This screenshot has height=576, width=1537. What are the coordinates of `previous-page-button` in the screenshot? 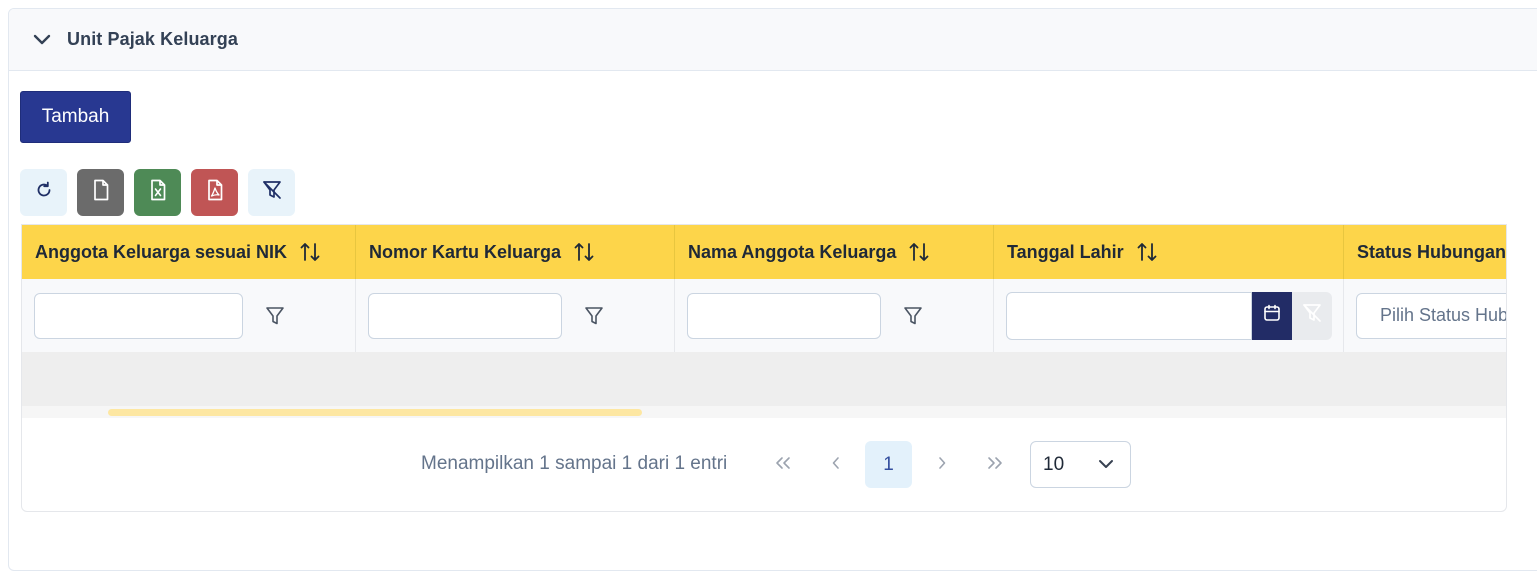 It's located at (835, 464).